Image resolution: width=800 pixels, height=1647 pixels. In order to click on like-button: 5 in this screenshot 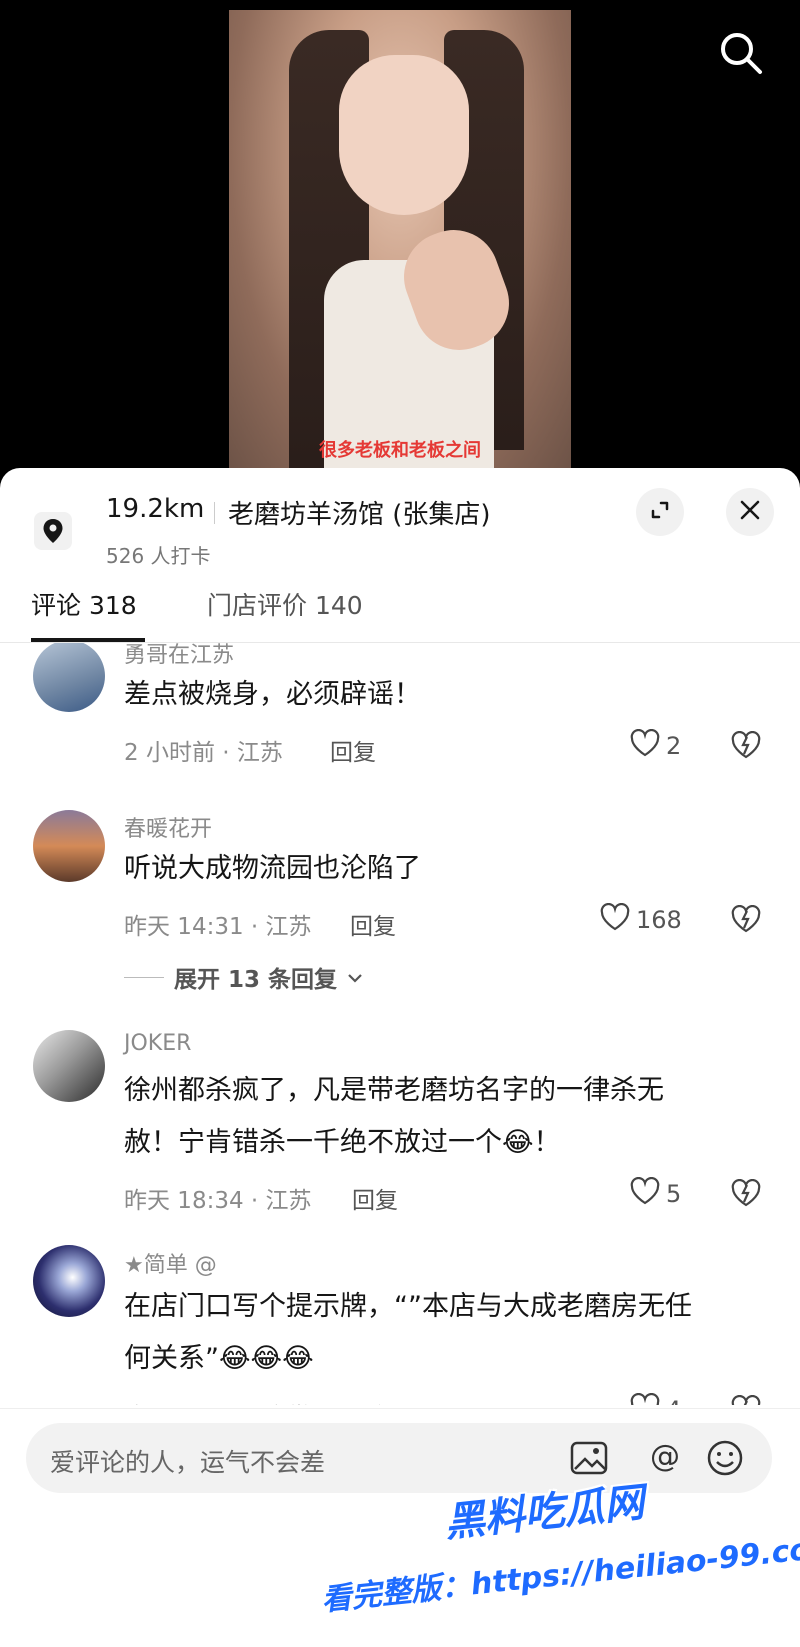, I will do `click(656, 1193)`.